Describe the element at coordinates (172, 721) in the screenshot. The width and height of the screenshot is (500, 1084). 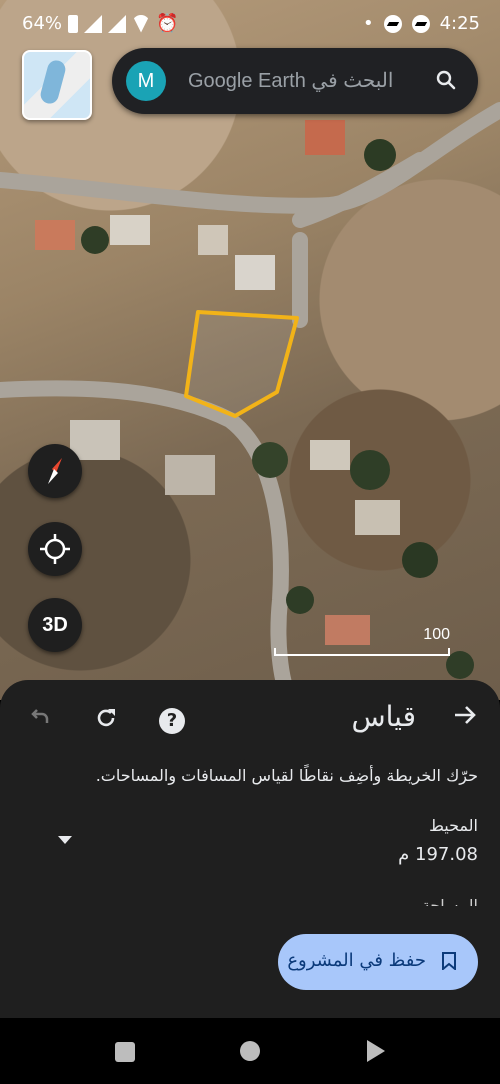
I see `help-icon: ?` at that location.